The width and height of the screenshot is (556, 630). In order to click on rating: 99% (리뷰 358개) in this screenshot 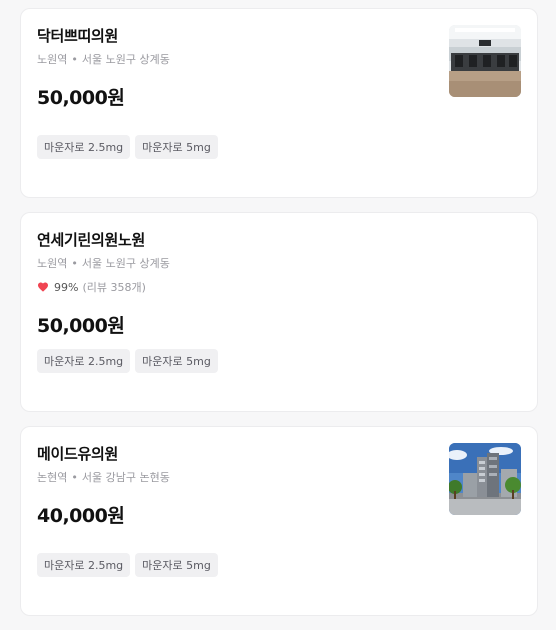, I will do `click(91, 287)`.